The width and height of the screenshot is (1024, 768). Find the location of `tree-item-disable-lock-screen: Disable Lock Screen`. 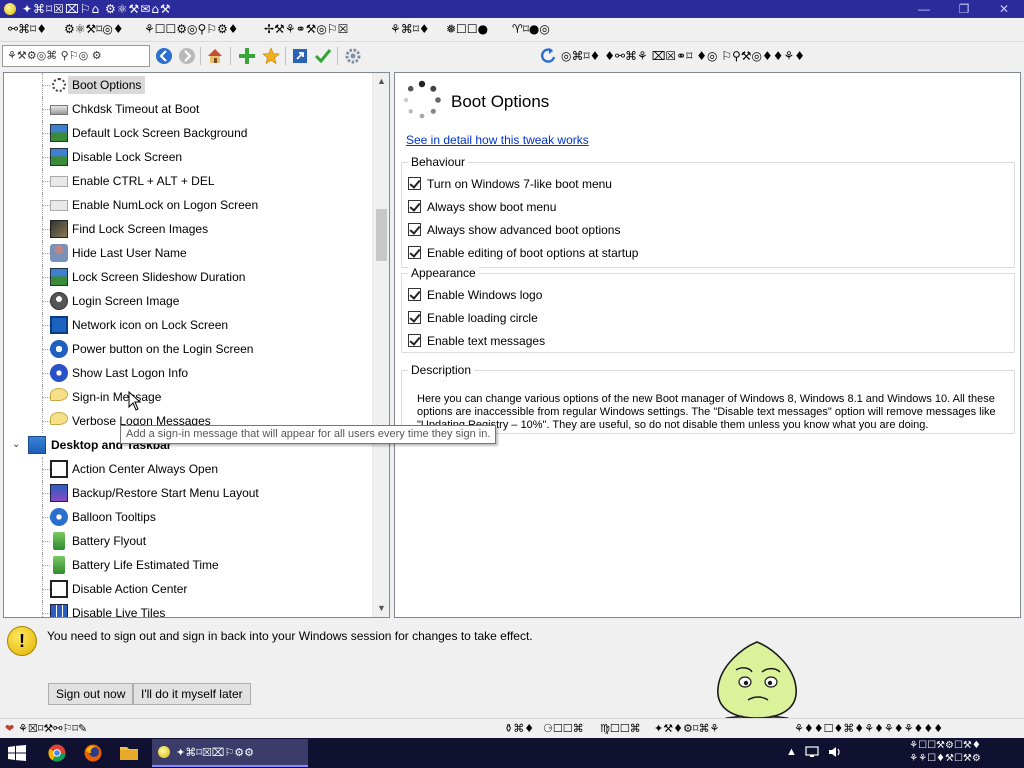

tree-item-disable-lock-screen: Disable Lock Screen is located at coordinates (188, 157).